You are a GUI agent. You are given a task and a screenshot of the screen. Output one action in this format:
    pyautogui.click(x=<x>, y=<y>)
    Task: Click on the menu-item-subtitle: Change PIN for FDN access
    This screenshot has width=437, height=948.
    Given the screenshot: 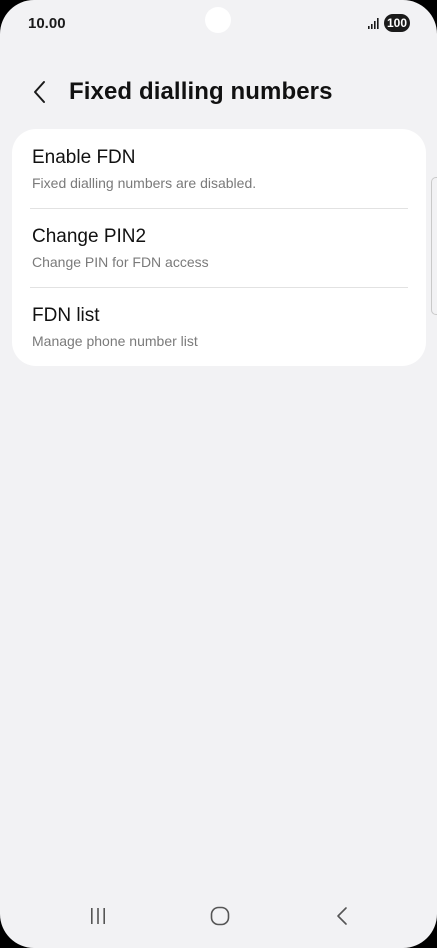 What is the action you would take?
    pyautogui.click(x=120, y=262)
    